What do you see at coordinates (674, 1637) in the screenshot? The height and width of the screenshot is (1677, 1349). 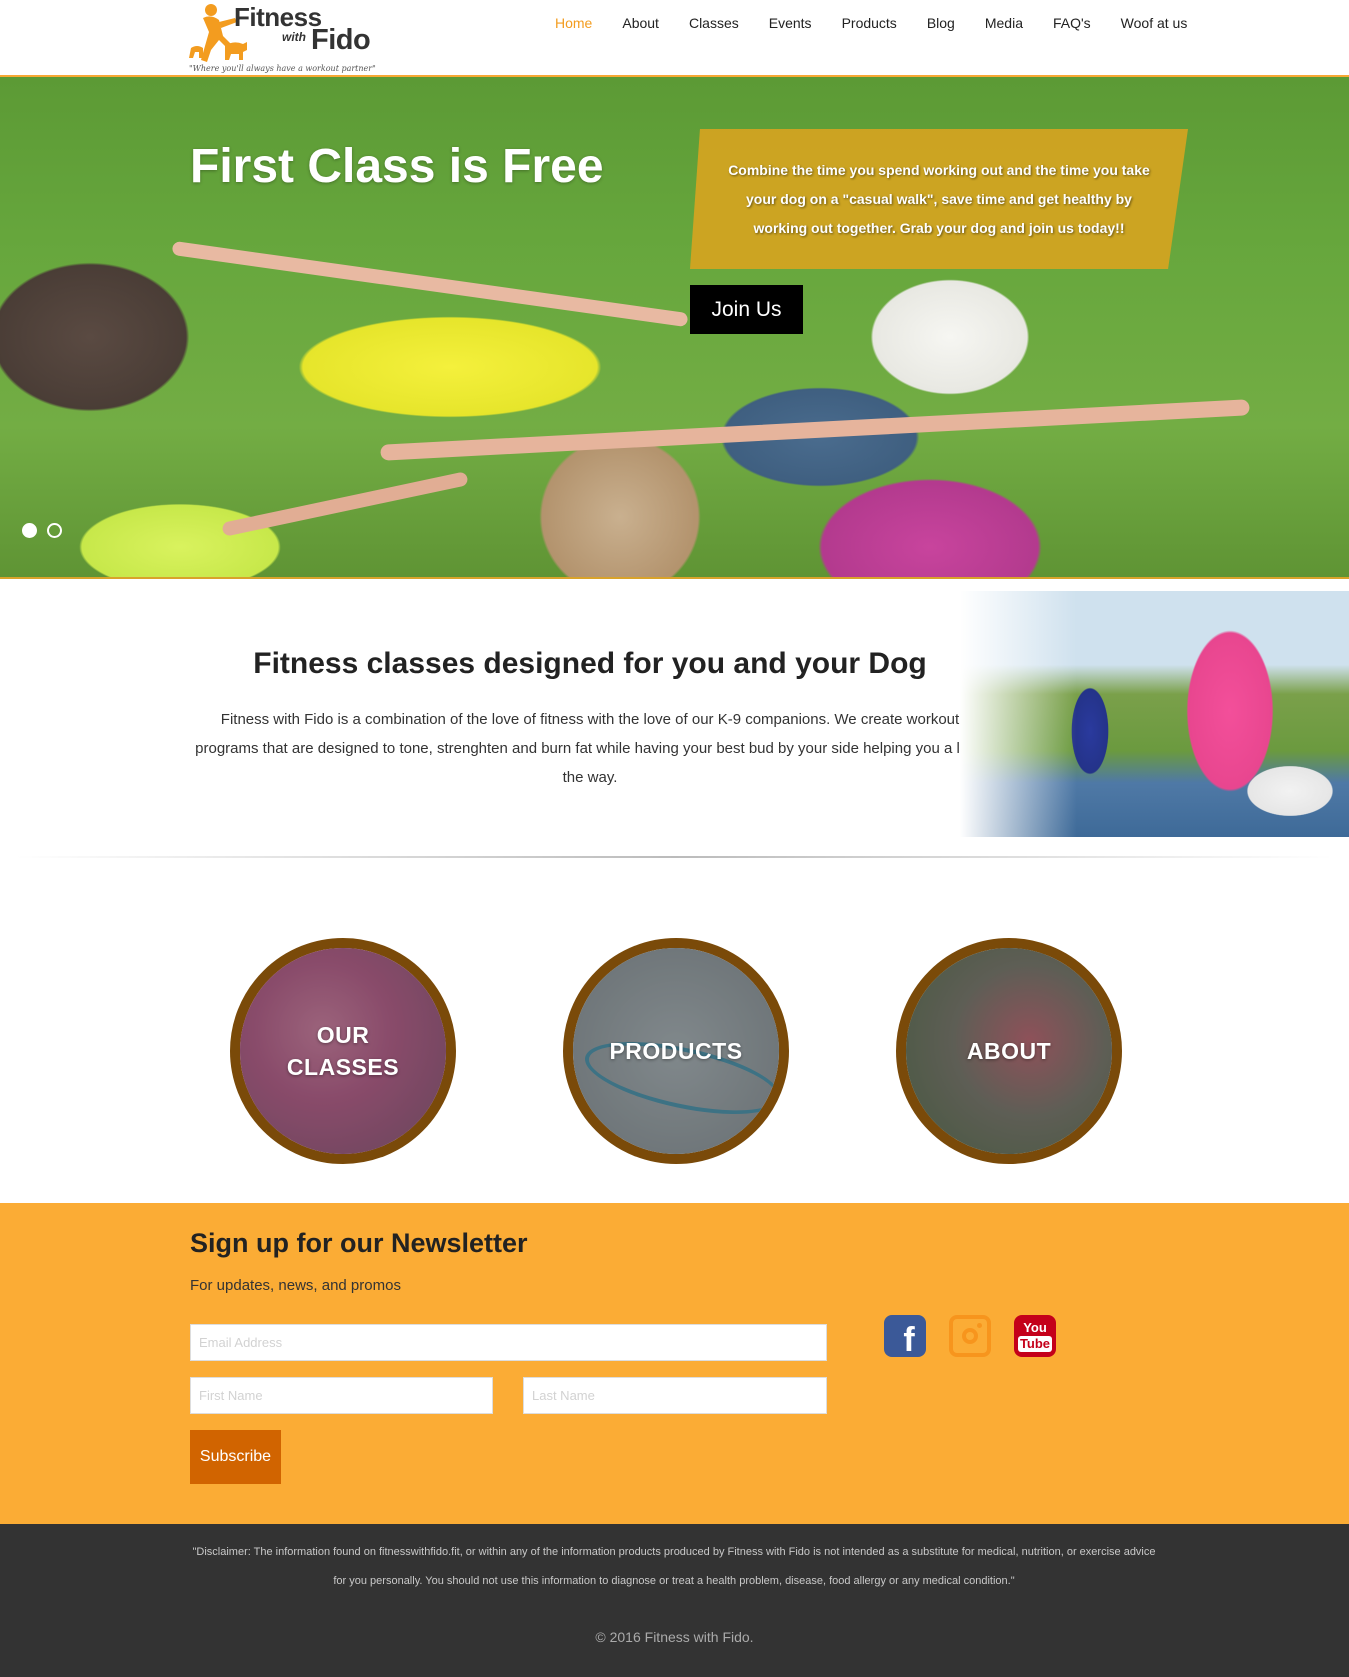 I see `copyright-text: © 2016 Fitness with Fido.` at bounding box center [674, 1637].